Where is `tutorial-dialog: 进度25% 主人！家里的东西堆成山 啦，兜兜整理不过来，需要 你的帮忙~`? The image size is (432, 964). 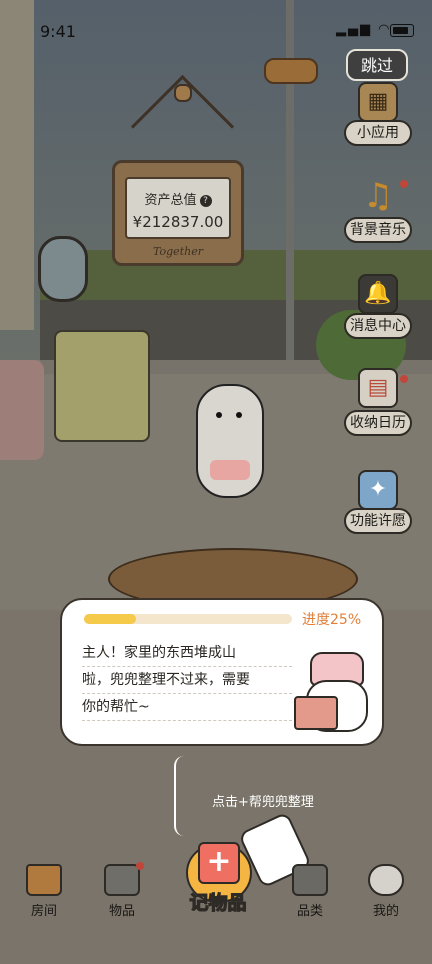 tutorial-dialog: 进度25% 主人！家里的东西堆成山 啦，兜兜整理不过来，需要 你的帮忙~ is located at coordinates (222, 672).